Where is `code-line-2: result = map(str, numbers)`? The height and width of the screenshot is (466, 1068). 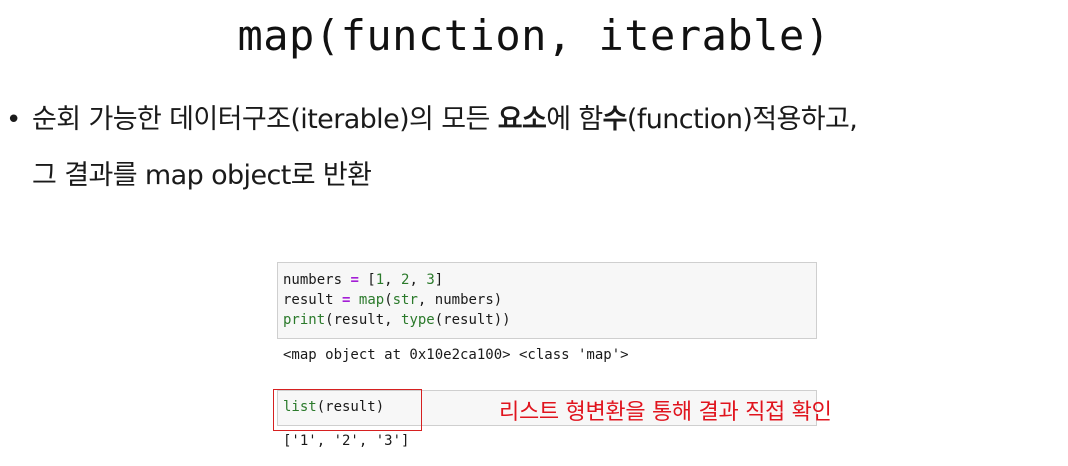
code-line-2: result = map(str, numbers) is located at coordinates (393, 300).